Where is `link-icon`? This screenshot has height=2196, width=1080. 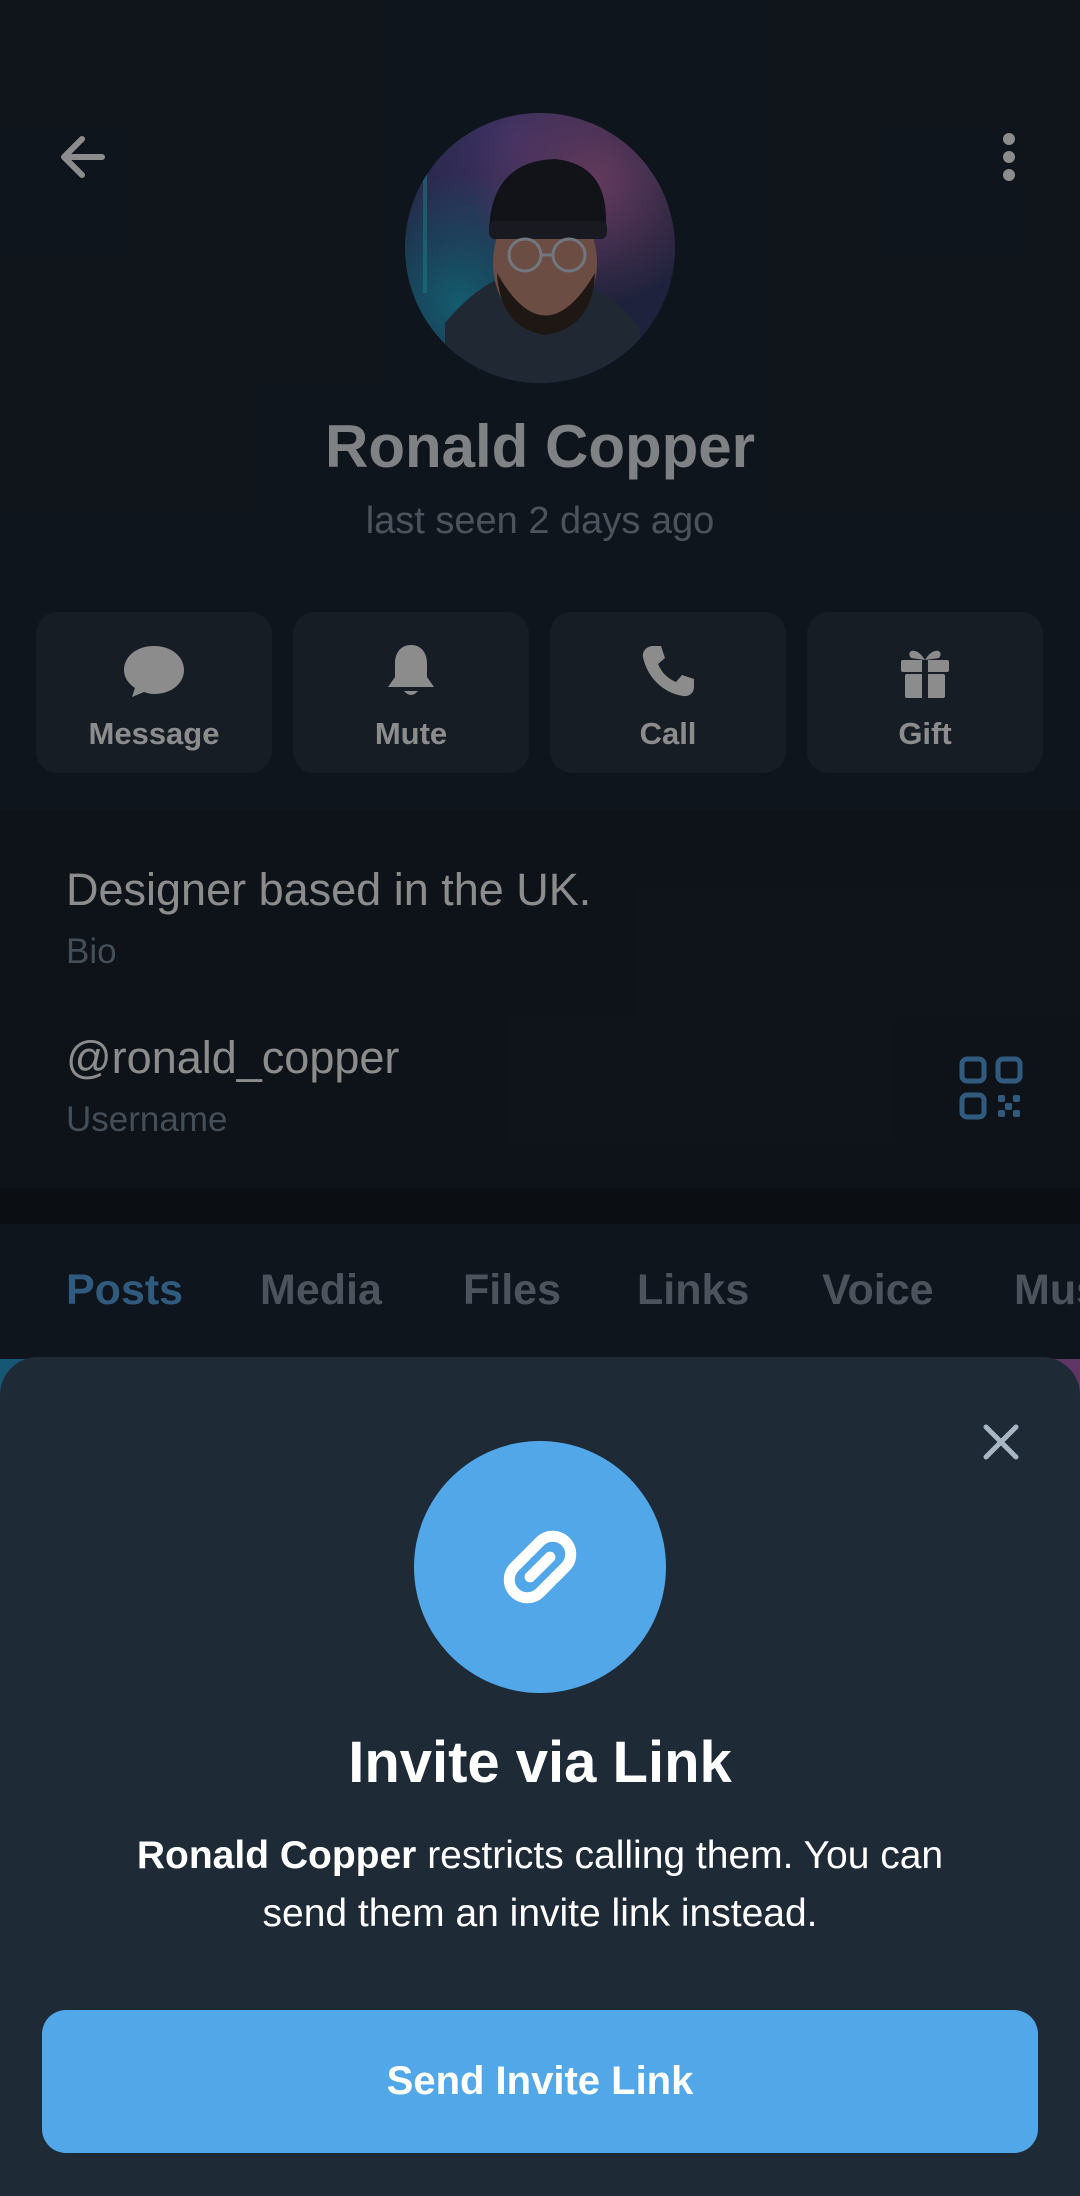
link-icon is located at coordinates (540, 1567).